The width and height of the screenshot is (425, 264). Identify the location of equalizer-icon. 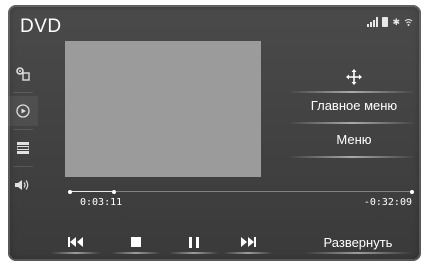
(23, 148).